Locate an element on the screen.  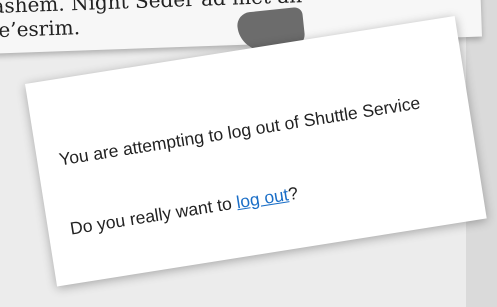
logout-question-prefix: Do you really want to is located at coordinates (153, 215).